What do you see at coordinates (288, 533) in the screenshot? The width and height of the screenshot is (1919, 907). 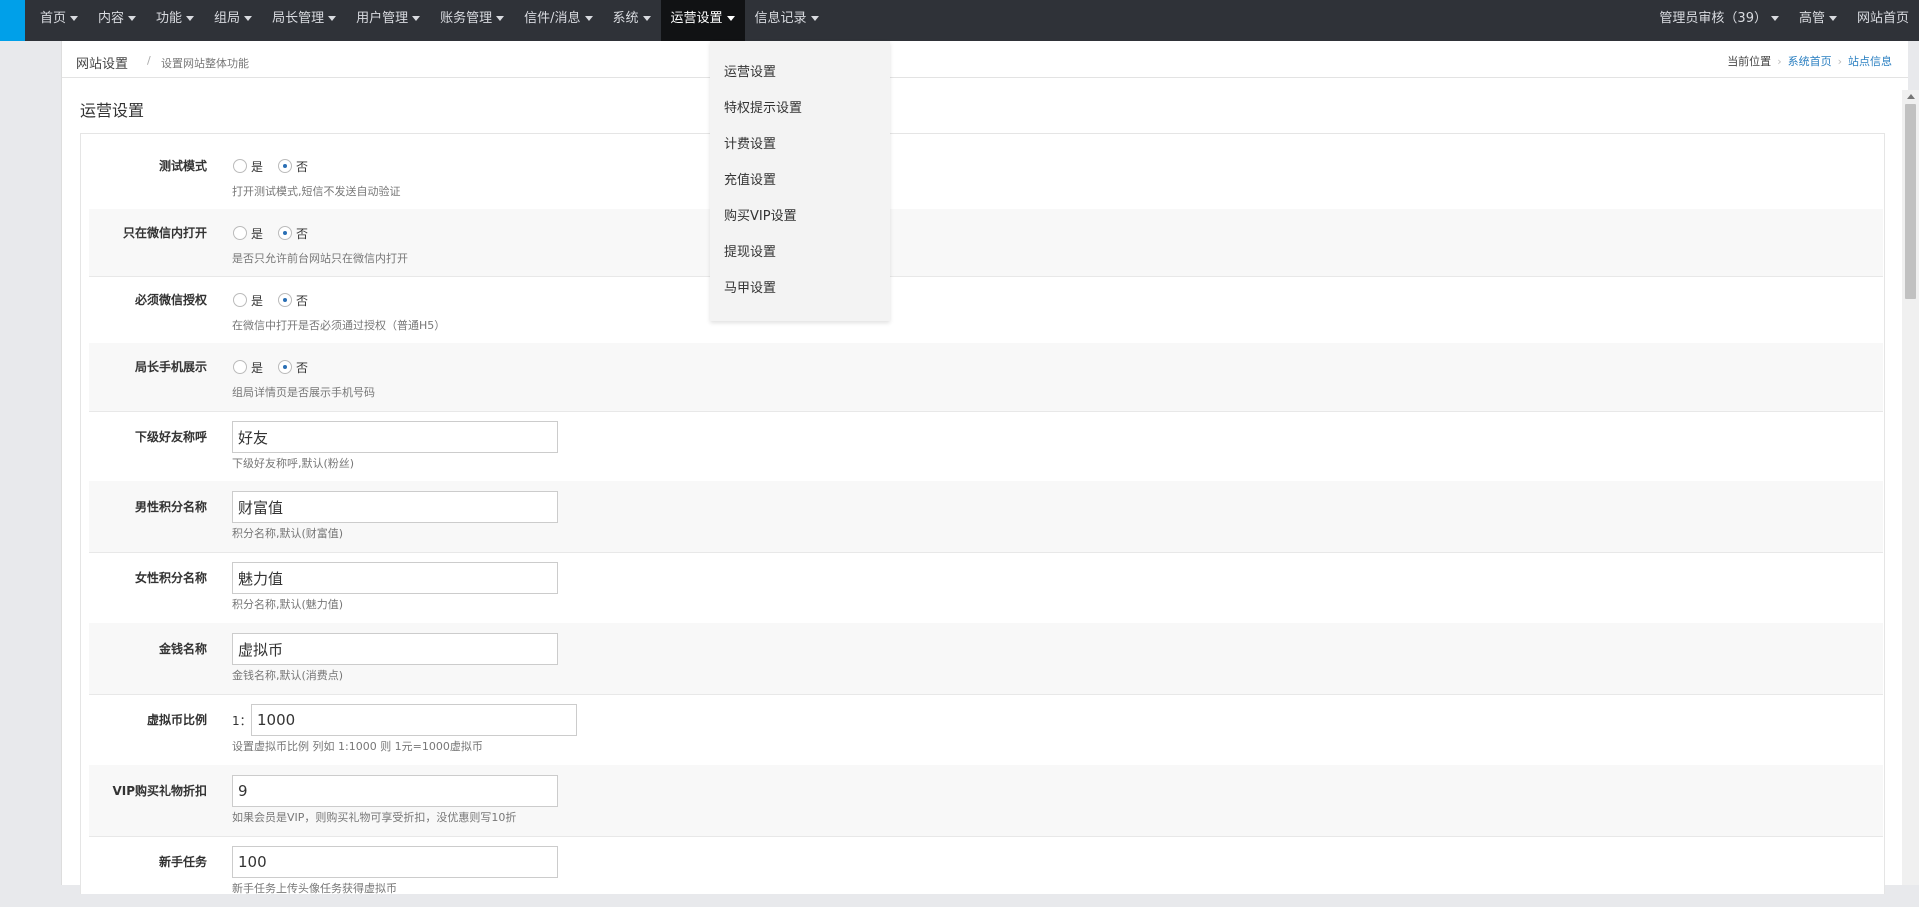 I see `field-hint: 积分名称,默认(财富值)` at bounding box center [288, 533].